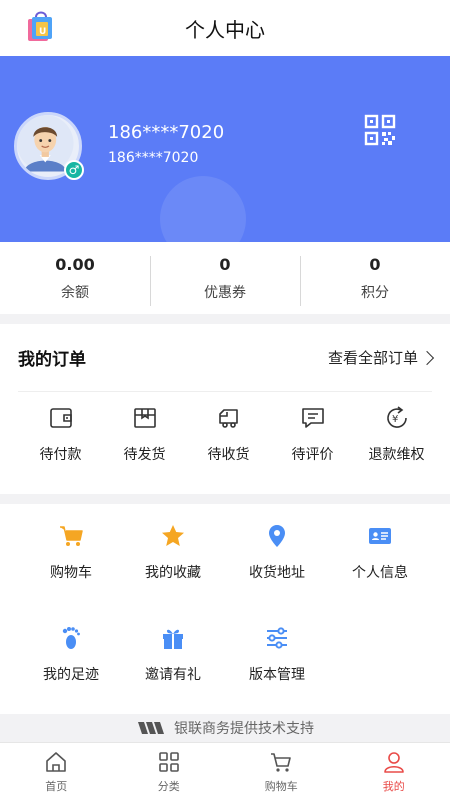 The image size is (450, 800). Describe the element at coordinates (396, 434) in the screenshot. I see `order-refund: ¥ 退款维权` at that location.